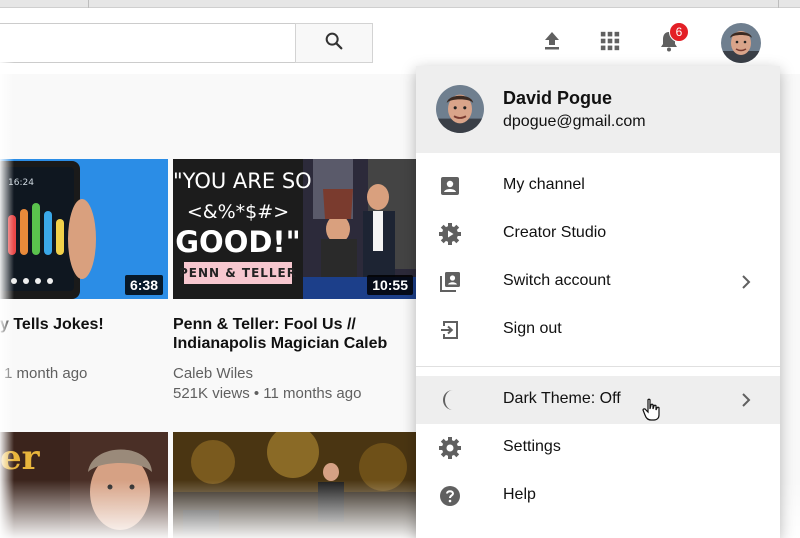 This screenshot has height=538, width=800. Describe the element at coordinates (598, 109) in the screenshot. I see `account-menu-header: David Pogue dpogue@gmail.com` at that location.